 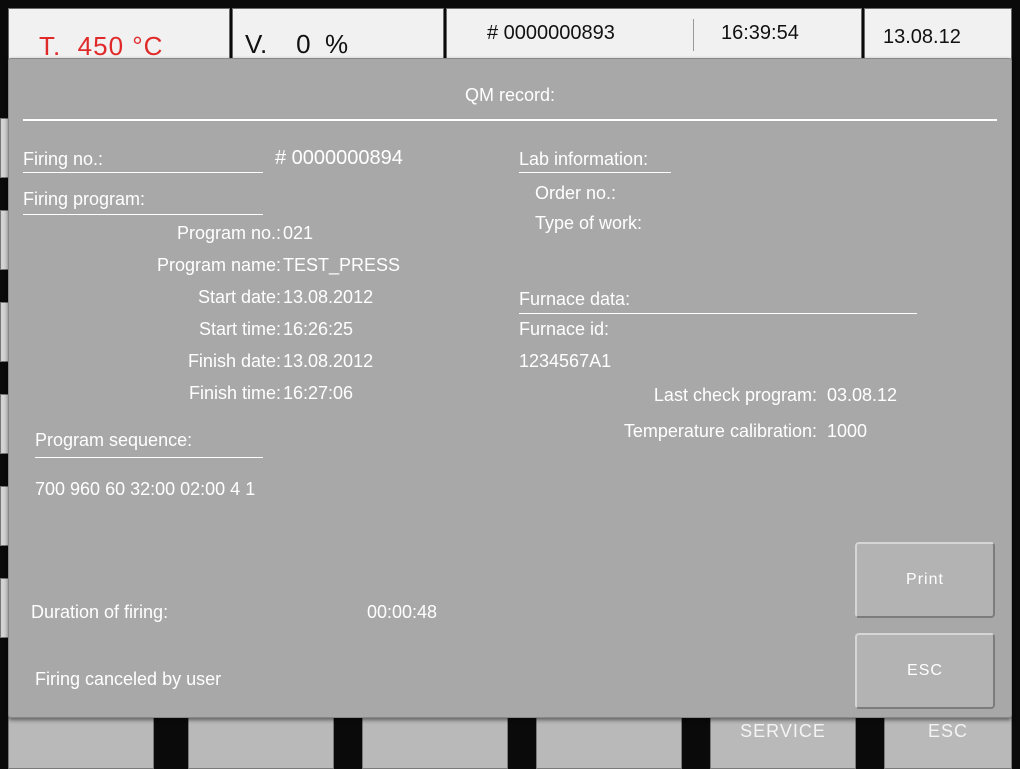 What do you see at coordinates (63, 159) in the screenshot?
I see `firing-no-label: Firing no.:` at bounding box center [63, 159].